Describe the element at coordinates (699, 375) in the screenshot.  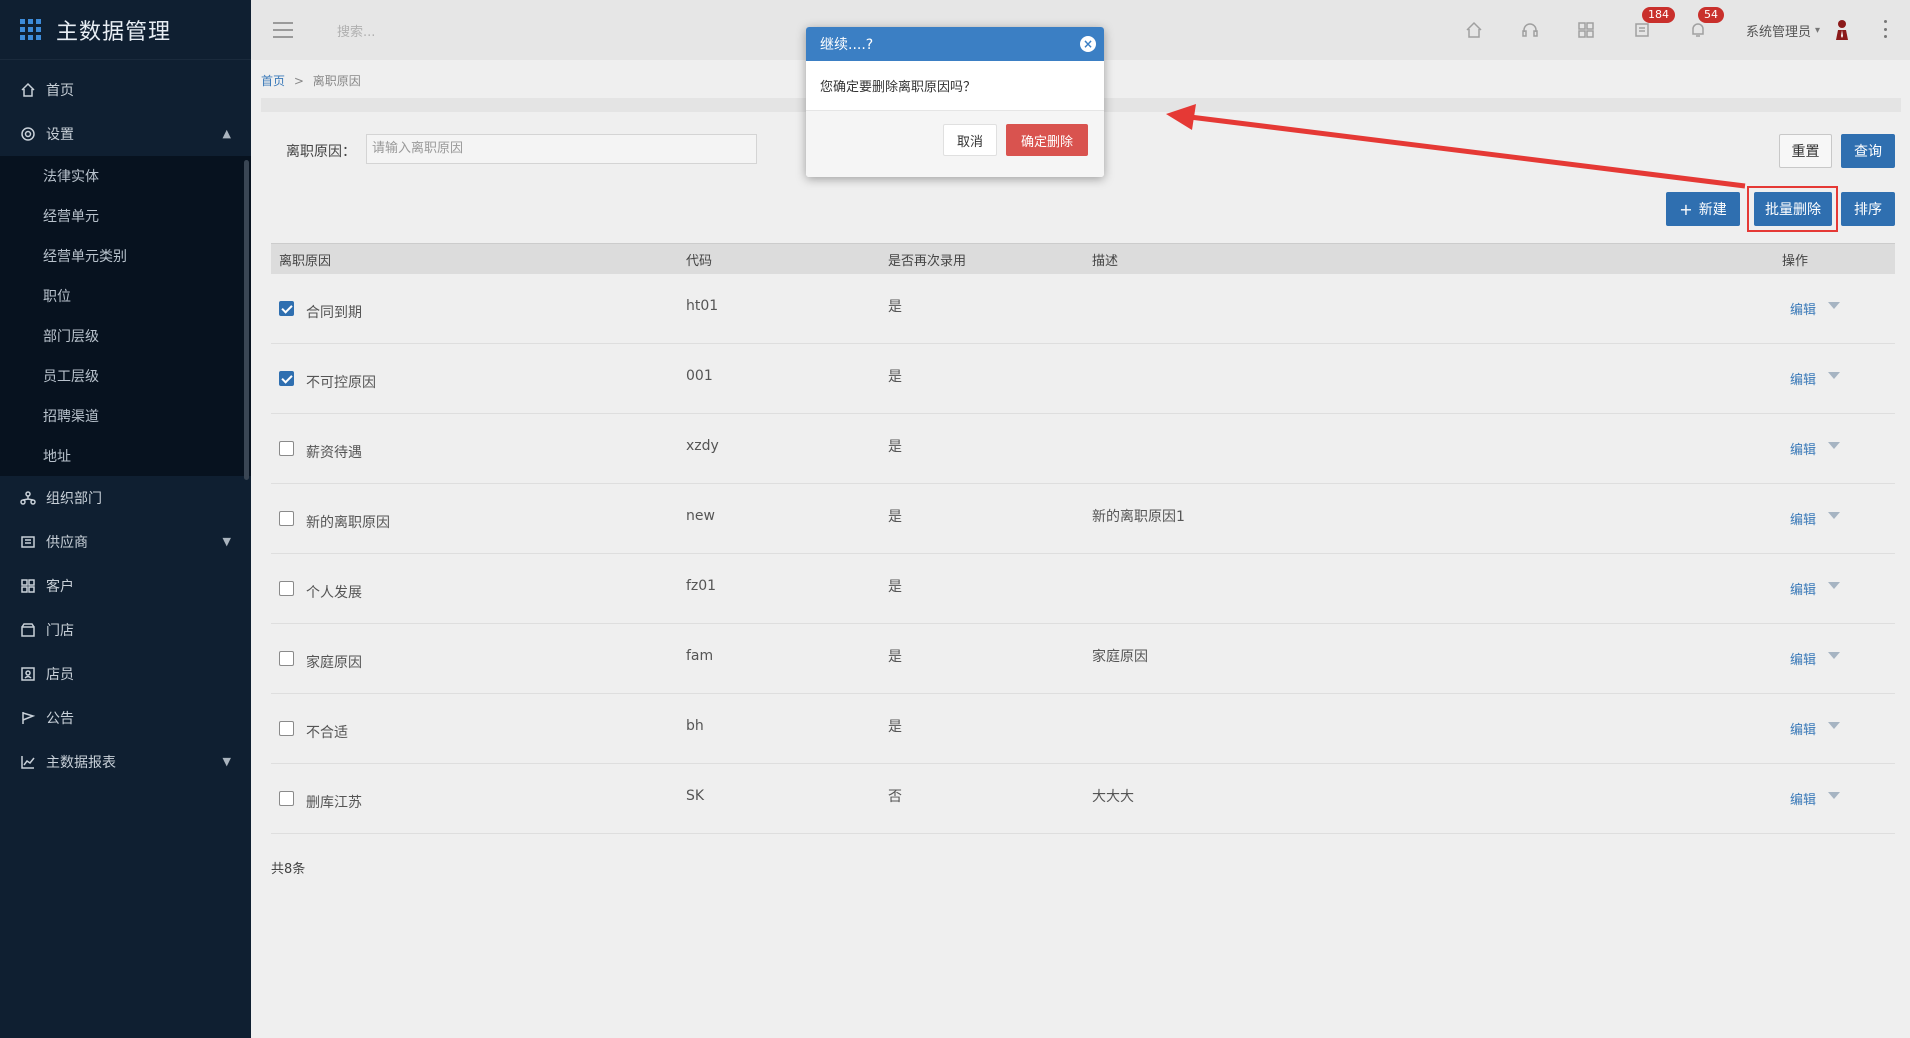
I see `cell-code: 001` at that location.